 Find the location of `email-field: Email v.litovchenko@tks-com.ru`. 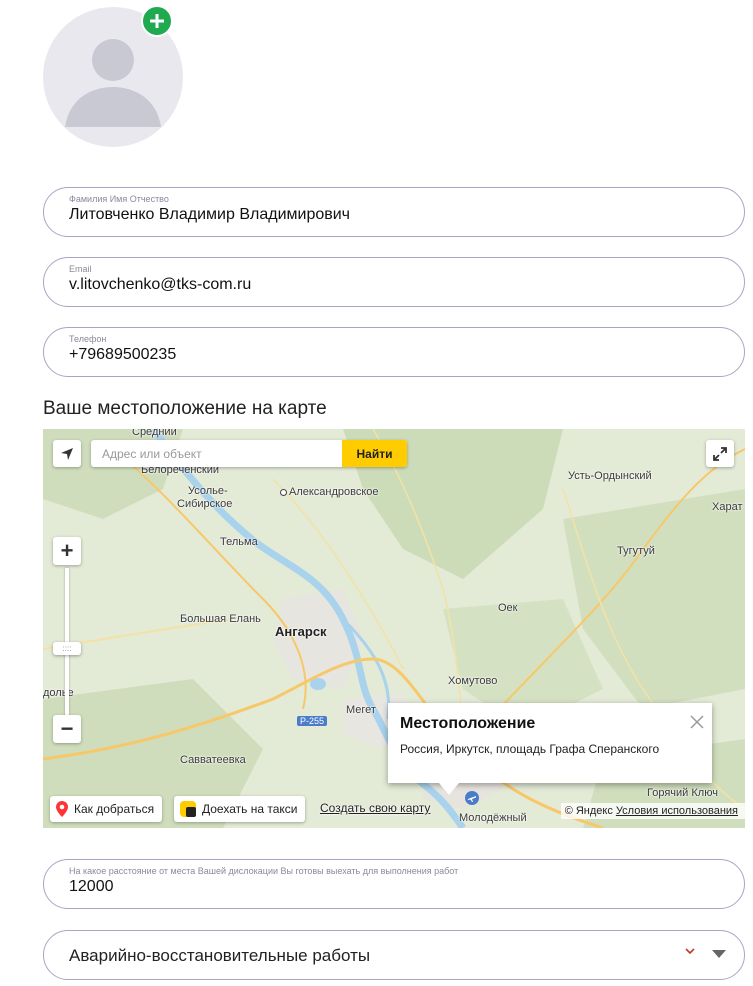

email-field: Email v.litovchenko@tks-com.ru is located at coordinates (394, 282).